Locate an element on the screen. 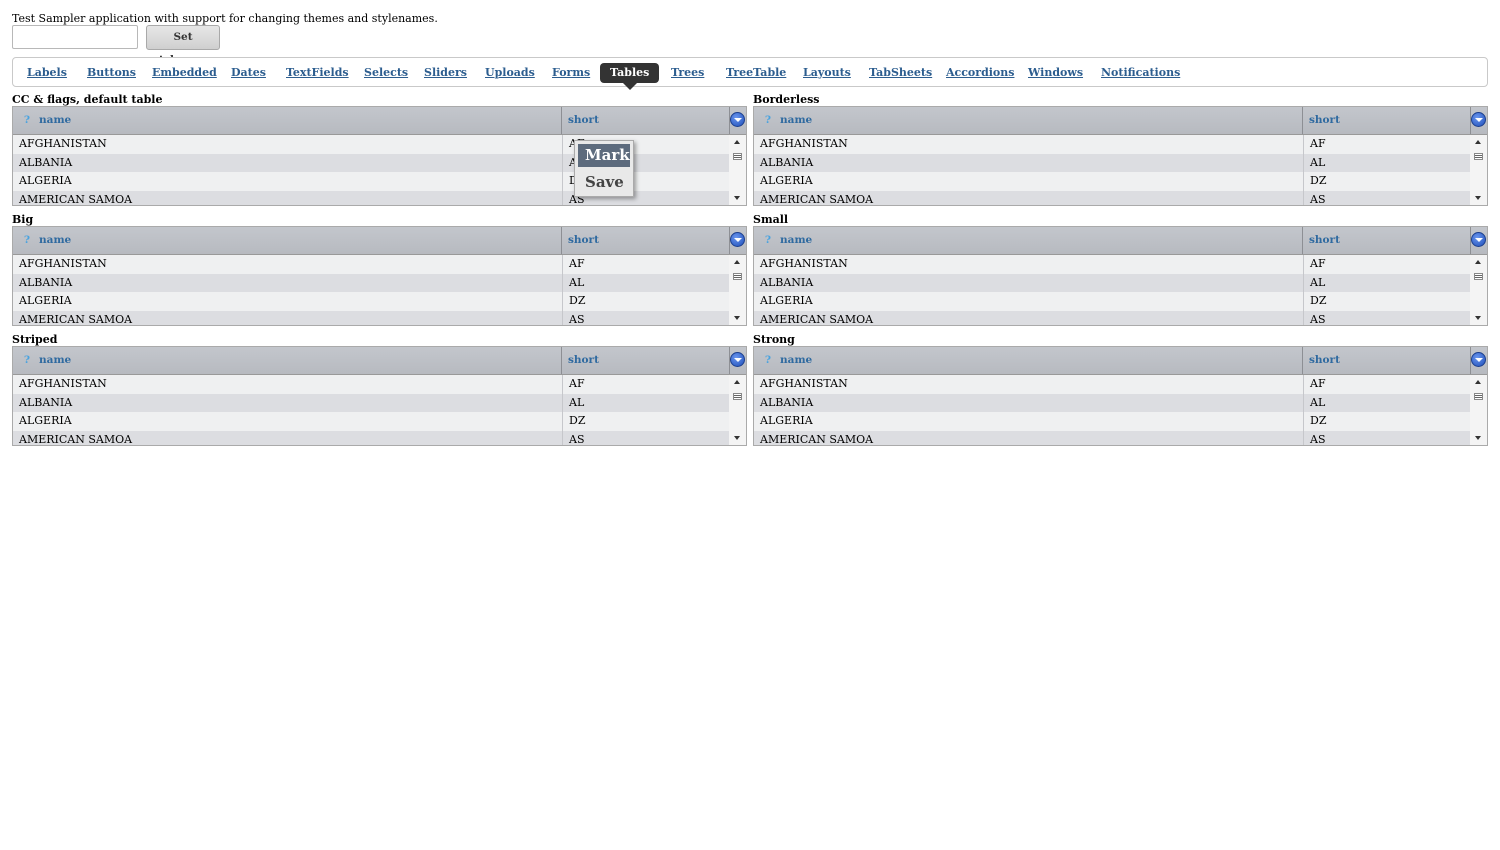 The height and width of the screenshot is (850, 1500). menu-item-windows: Windows is located at coordinates (1055, 72).